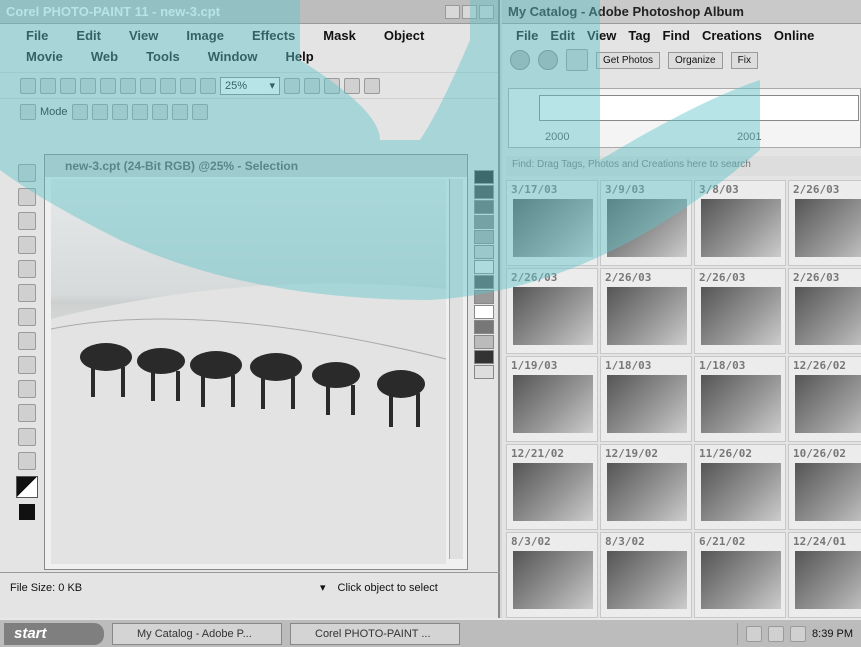 Image resolution: width=861 pixels, height=647 pixels. I want to click on album-menu-view: View, so click(601, 35).